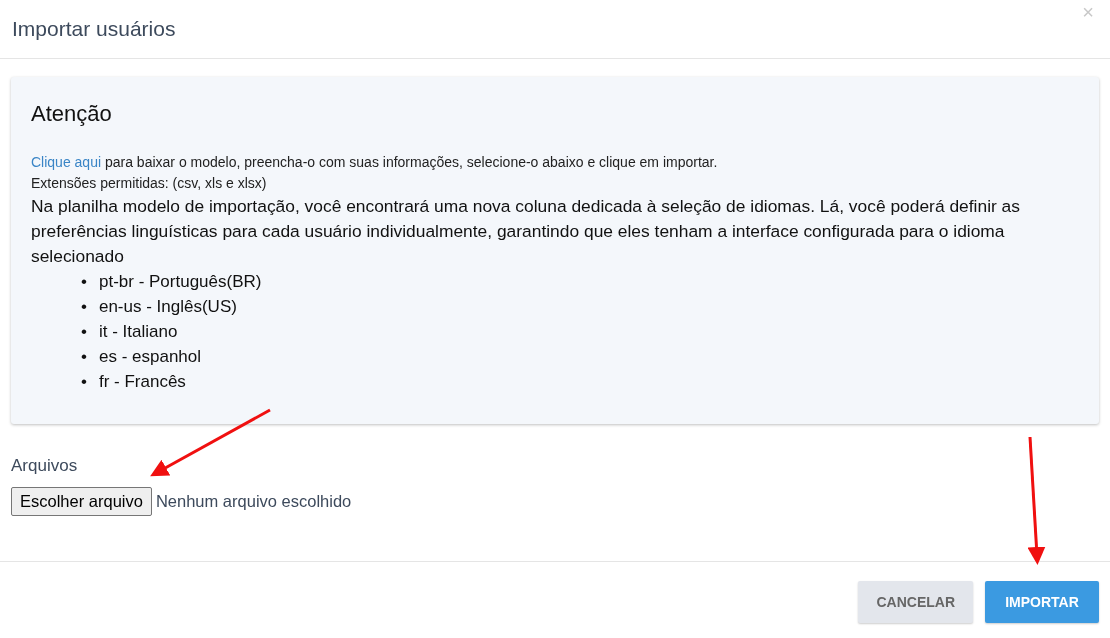 Image resolution: width=1110 pixels, height=638 pixels. Describe the element at coordinates (253, 501) in the screenshot. I see `file-status: Nenhum arquivo escolhido` at that location.